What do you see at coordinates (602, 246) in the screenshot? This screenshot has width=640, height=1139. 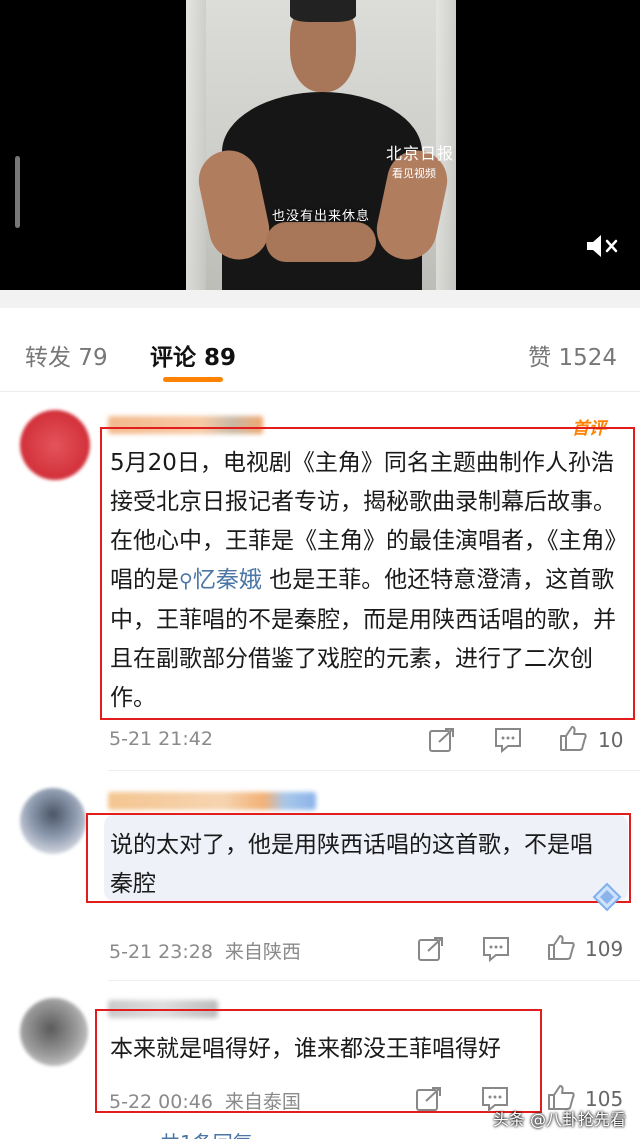 I see `mute-icon` at bounding box center [602, 246].